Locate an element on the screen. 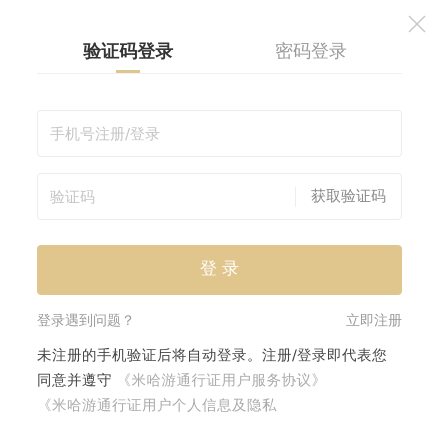  register-link: 立即注册 is located at coordinates (374, 321).